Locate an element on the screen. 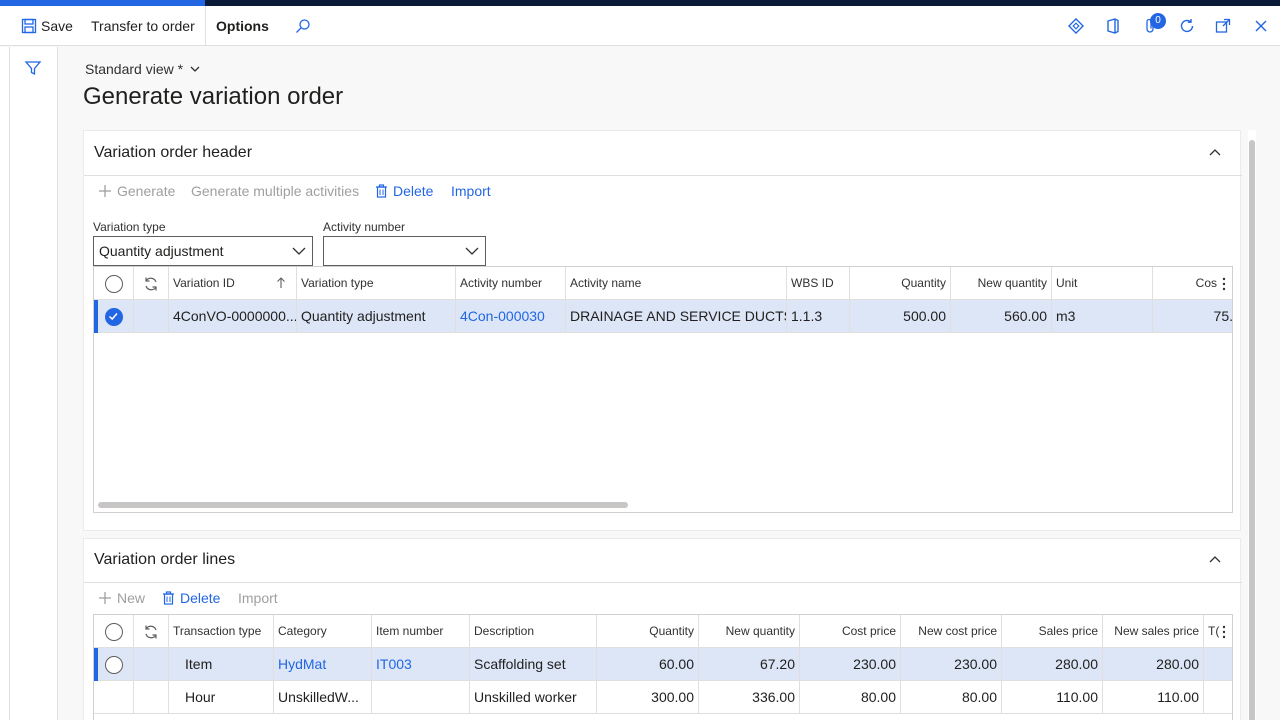  filter-icon is located at coordinates (33, 68).